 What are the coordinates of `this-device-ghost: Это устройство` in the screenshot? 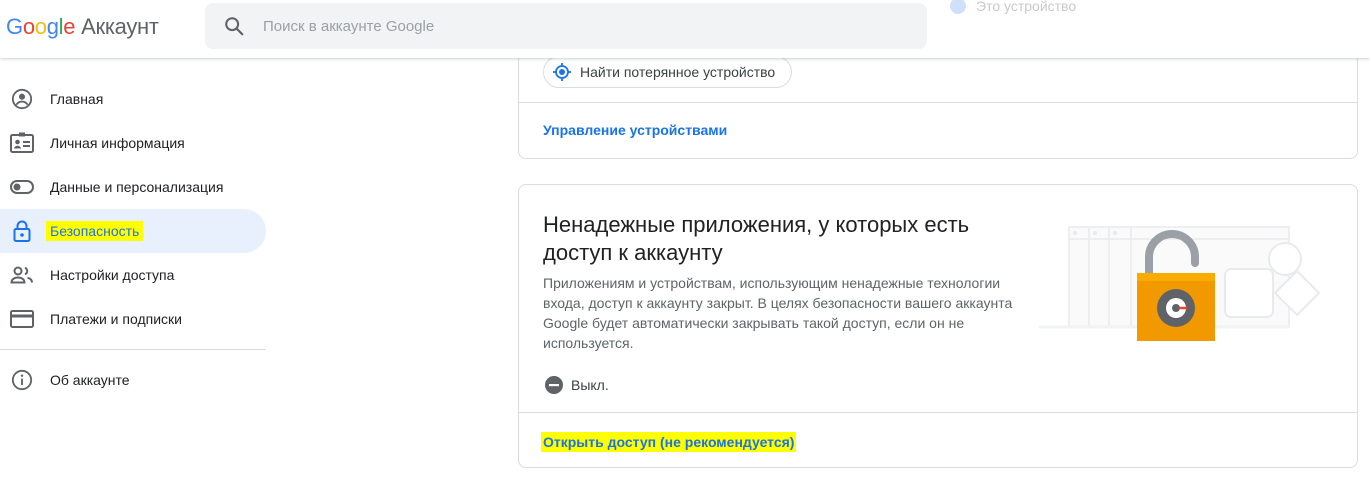 It's located at (1013, 8).